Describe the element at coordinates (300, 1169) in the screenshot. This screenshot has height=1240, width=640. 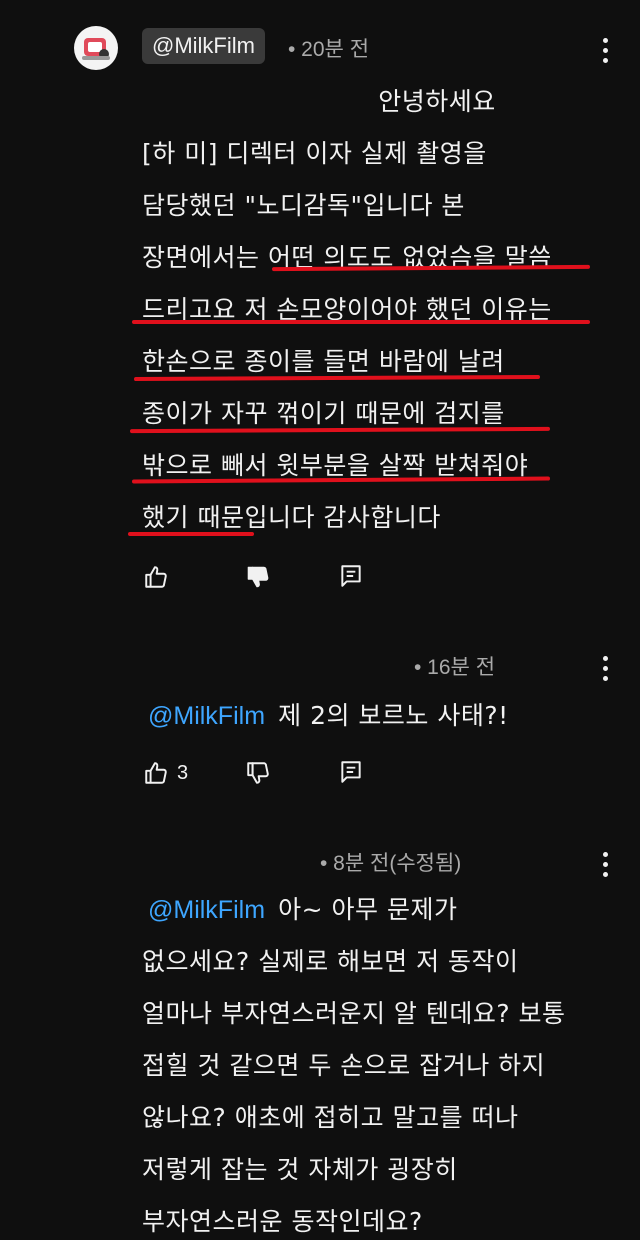
I see `reply-line: 저렇게 잡는 것 자체가 굉장히` at that location.